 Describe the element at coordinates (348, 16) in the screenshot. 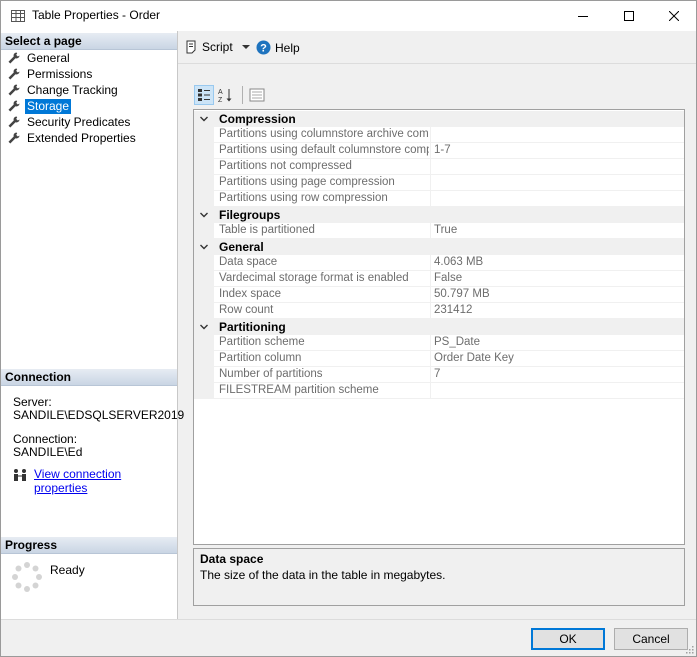

I see `title-bar: Table Properties - Order` at that location.